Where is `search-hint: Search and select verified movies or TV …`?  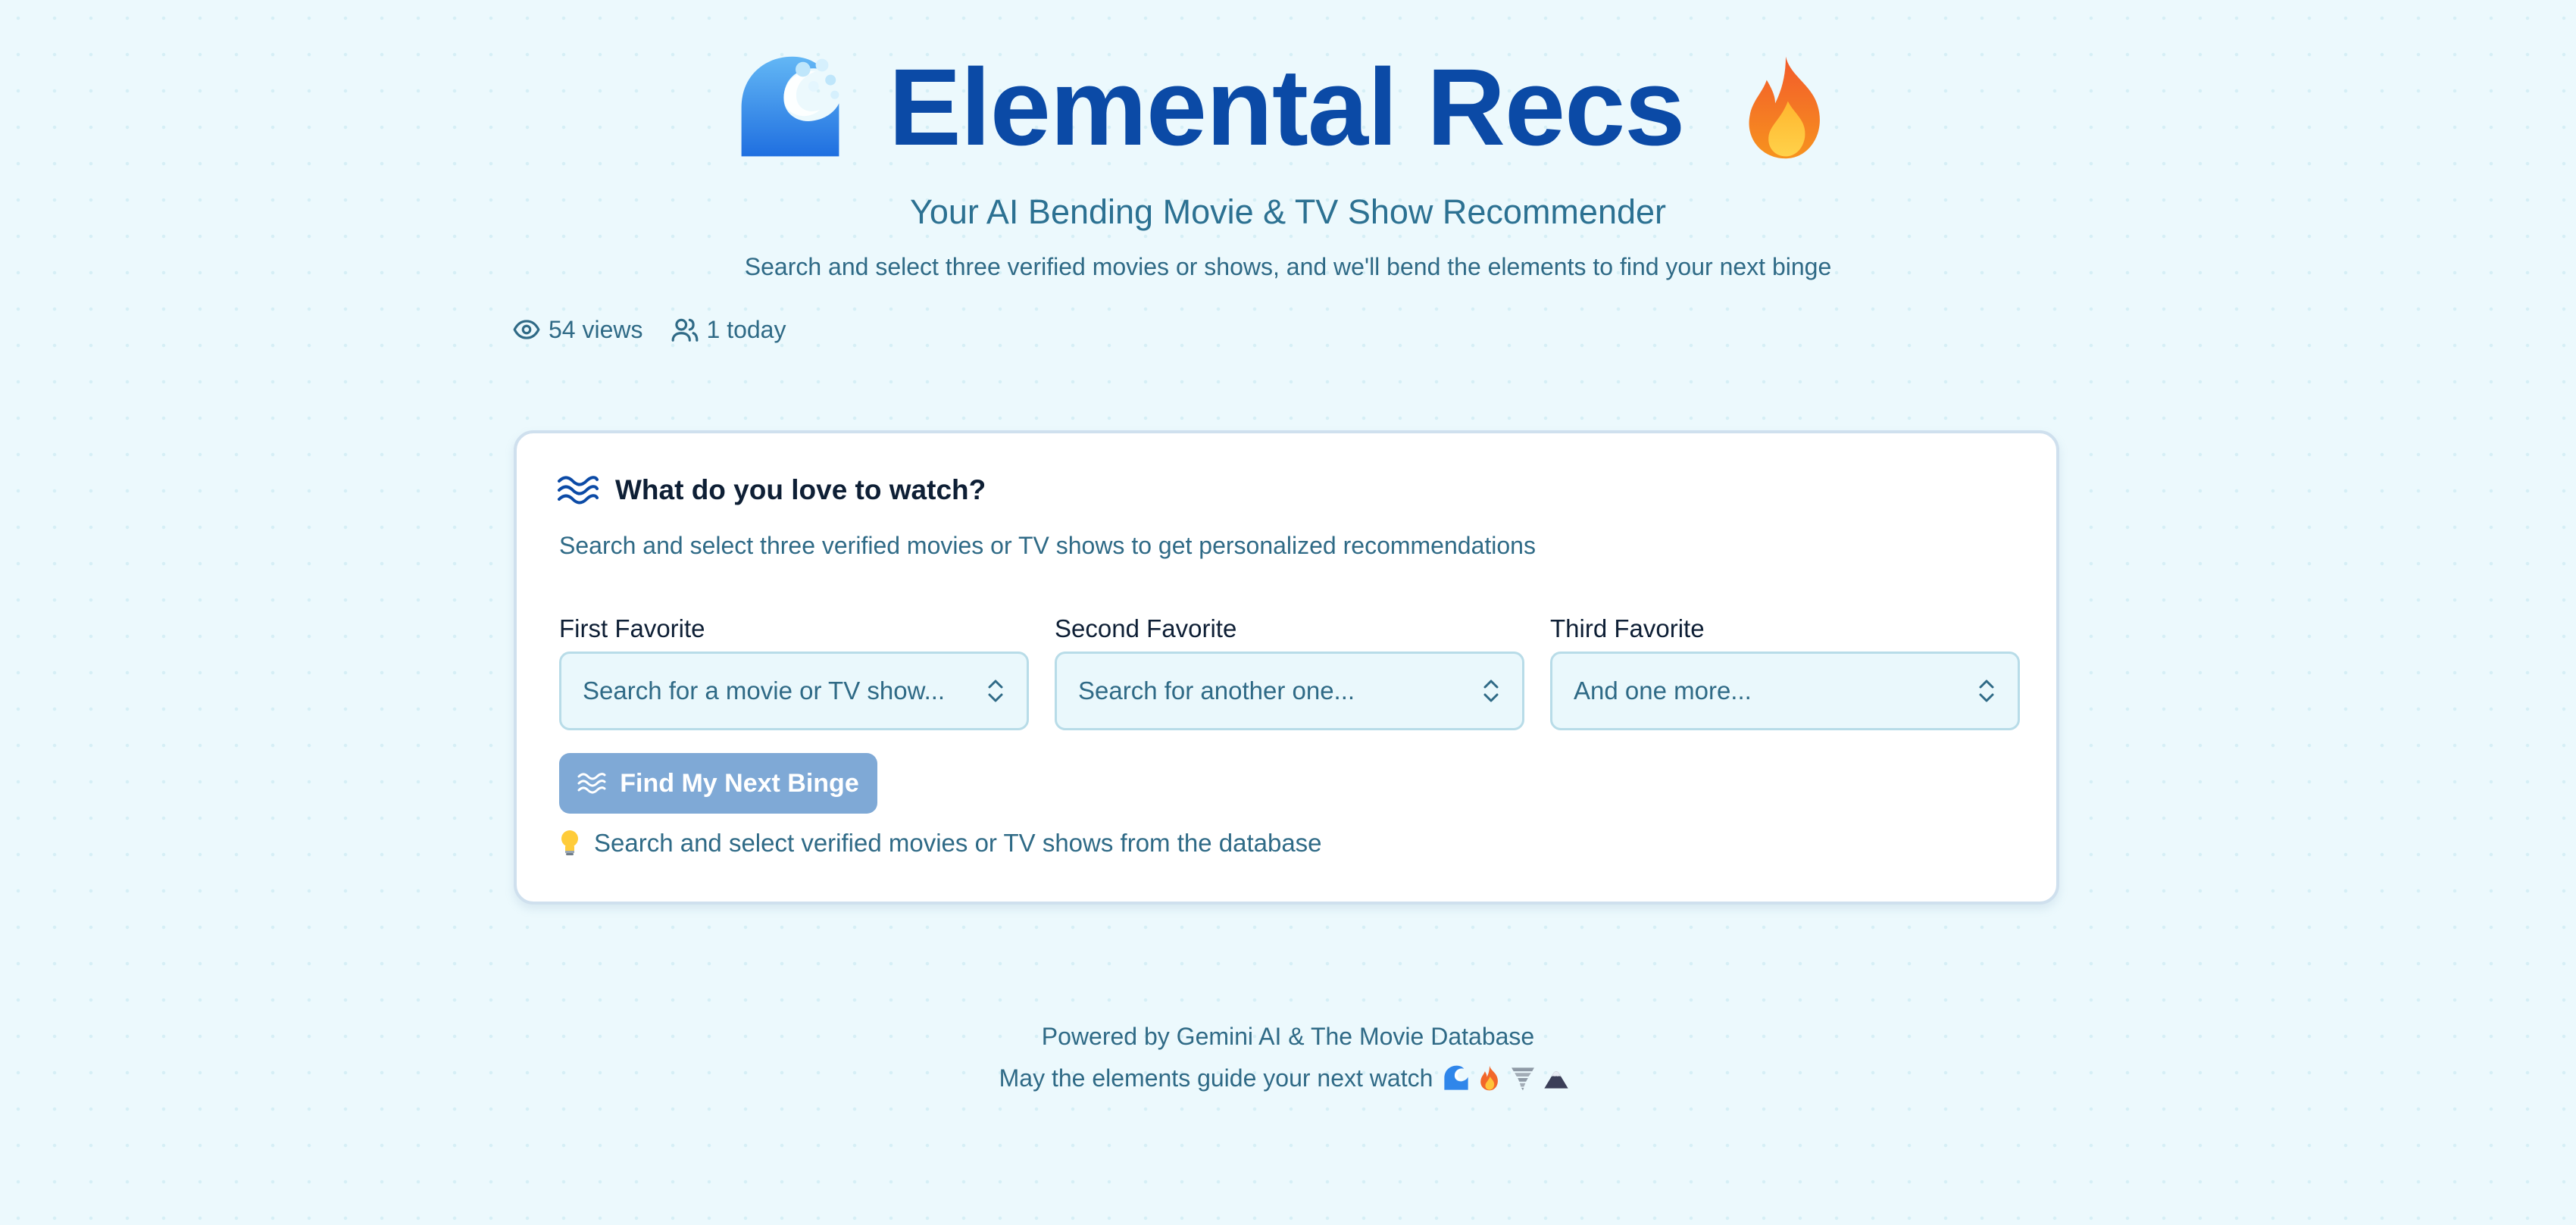 search-hint: Search and select verified movies or TV … is located at coordinates (941, 843).